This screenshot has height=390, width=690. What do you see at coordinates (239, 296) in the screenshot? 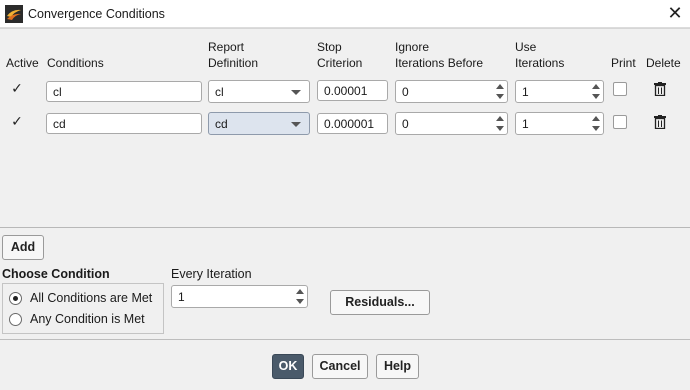
I see `every-iteration-spinner: 1` at bounding box center [239, 296].